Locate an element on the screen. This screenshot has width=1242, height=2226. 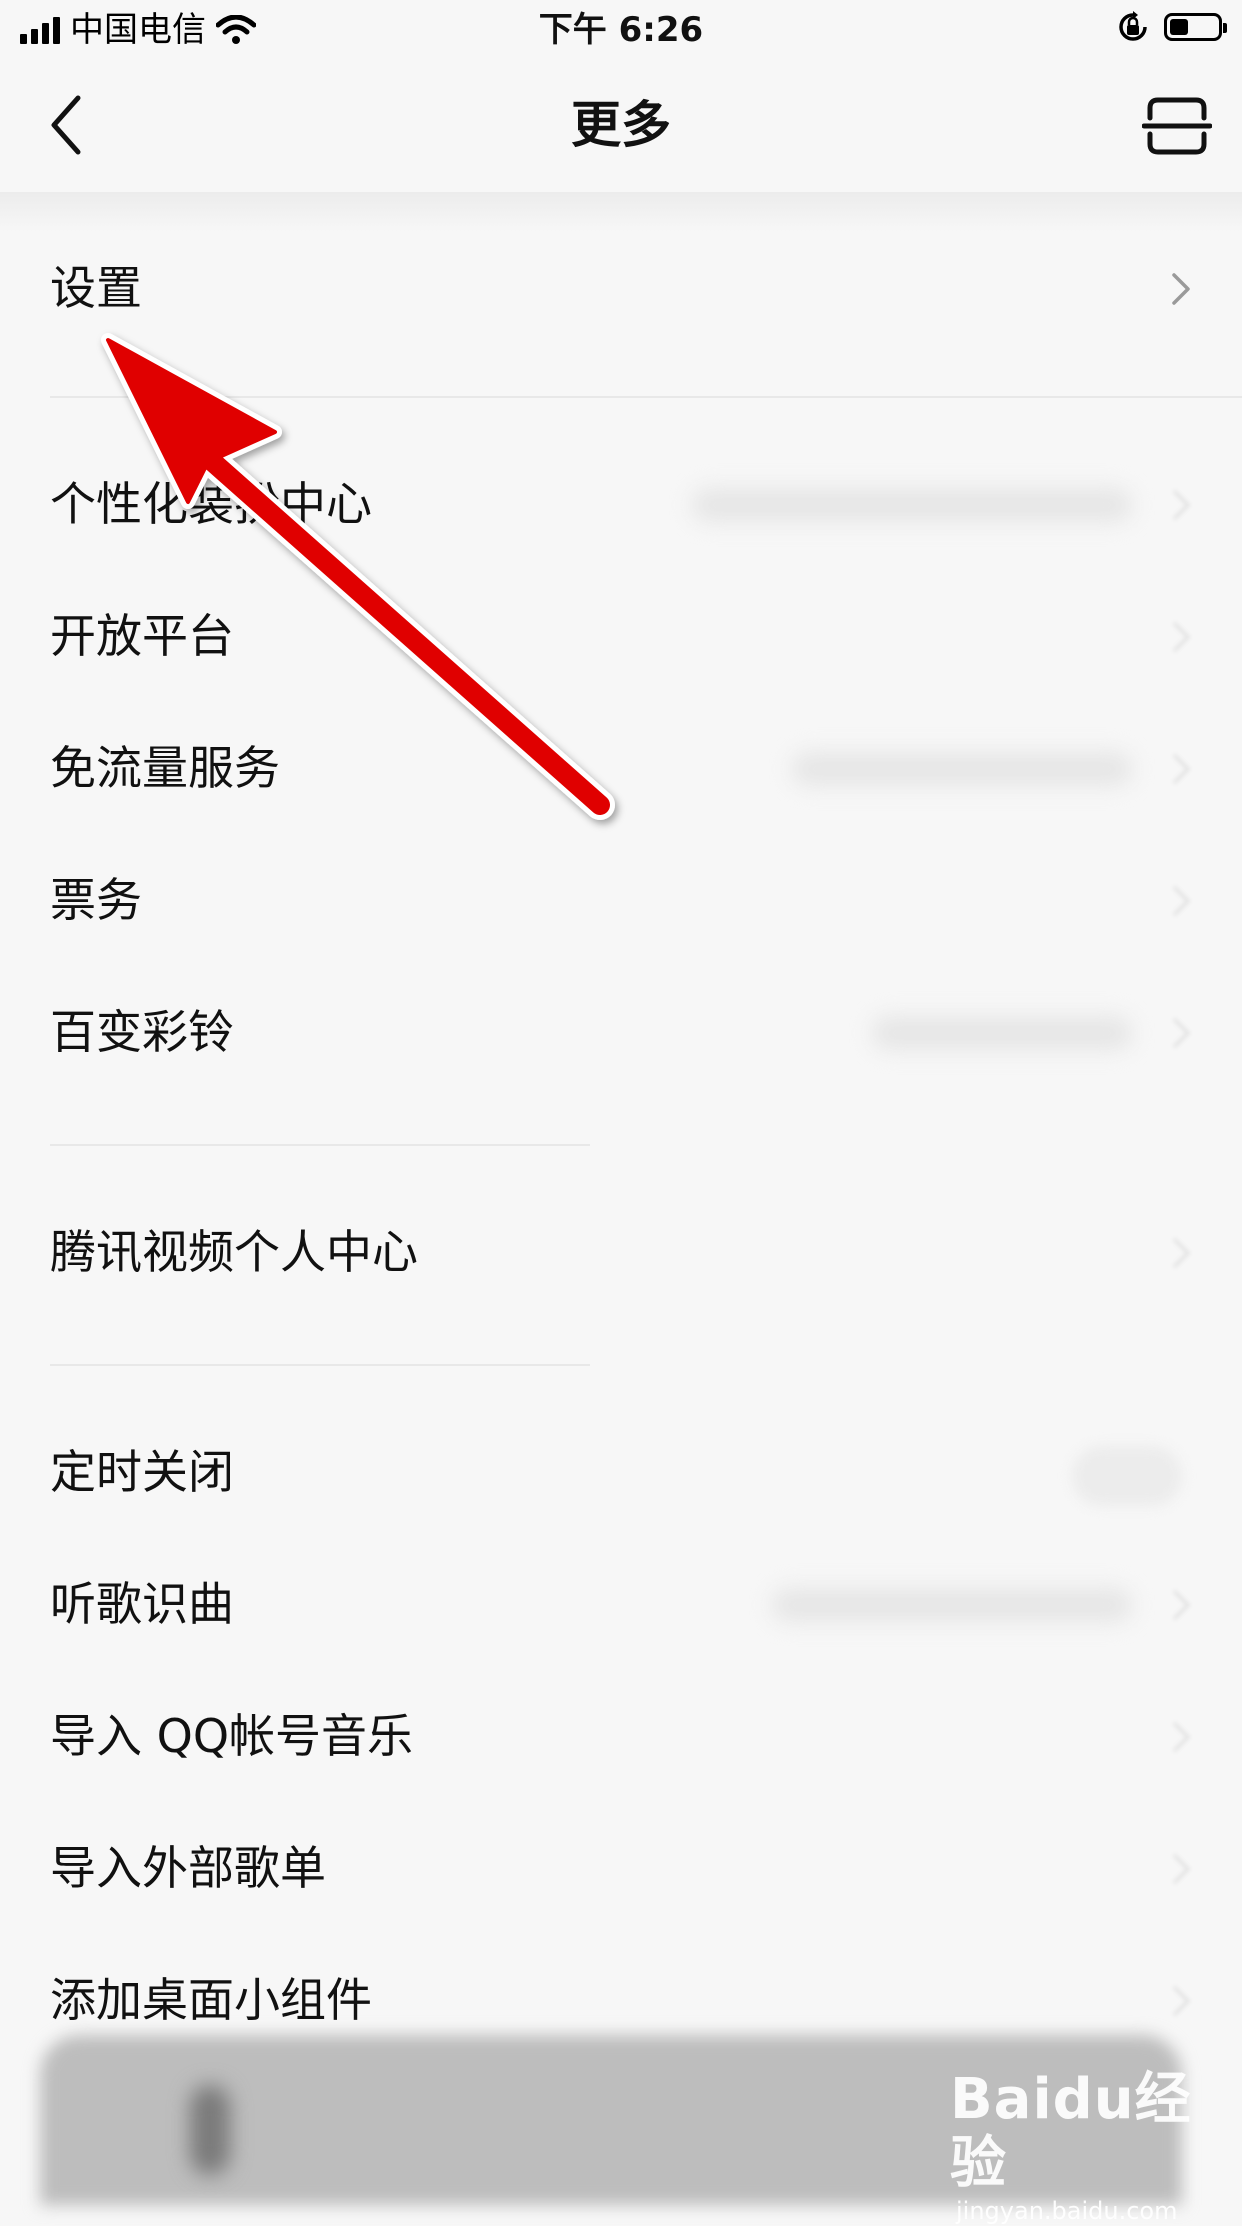
status-time: 下午 6:26 is located at coordinates (621, 30).